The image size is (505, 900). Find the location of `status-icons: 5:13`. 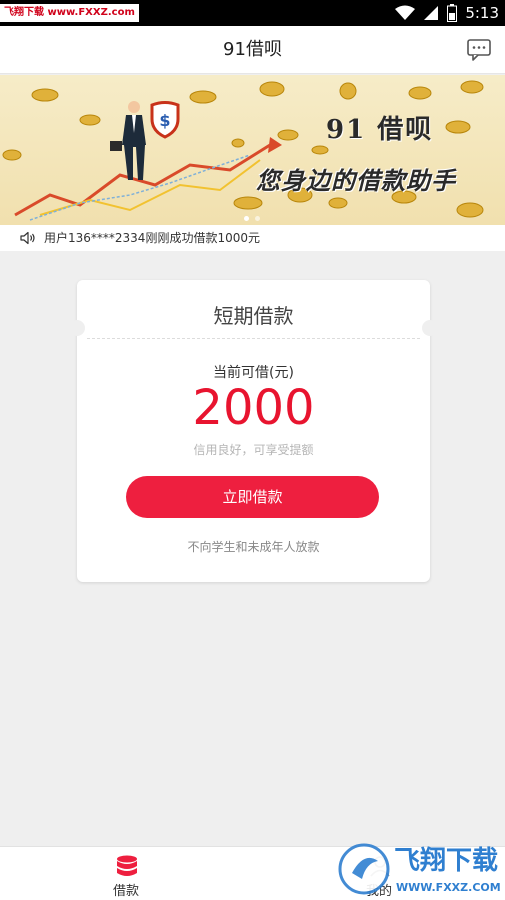

status-icons: 5:13 is located at coordinates (447, 13).